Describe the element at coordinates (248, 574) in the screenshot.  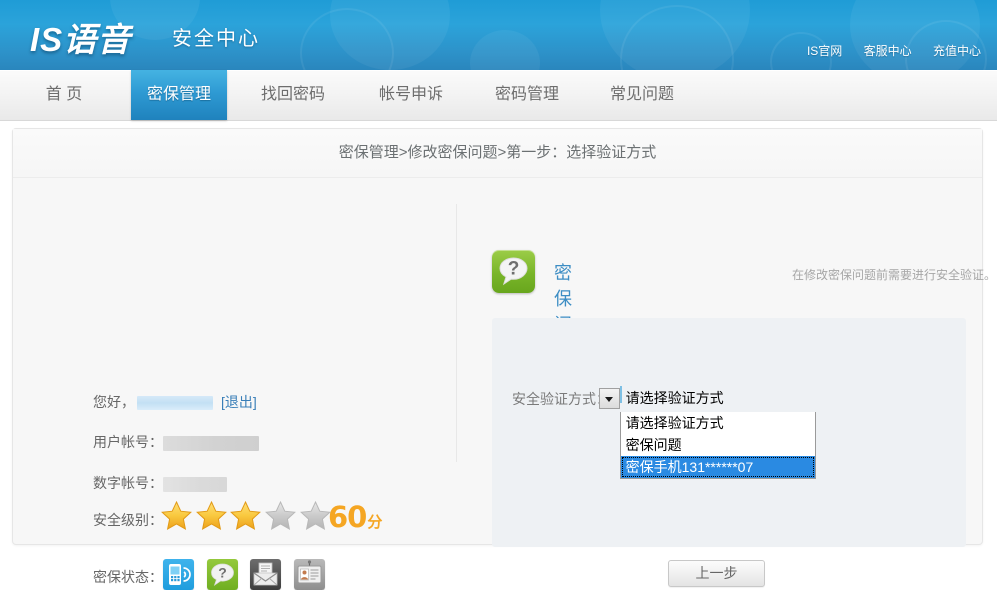
I see `protect-status-icons: ?` at that location.